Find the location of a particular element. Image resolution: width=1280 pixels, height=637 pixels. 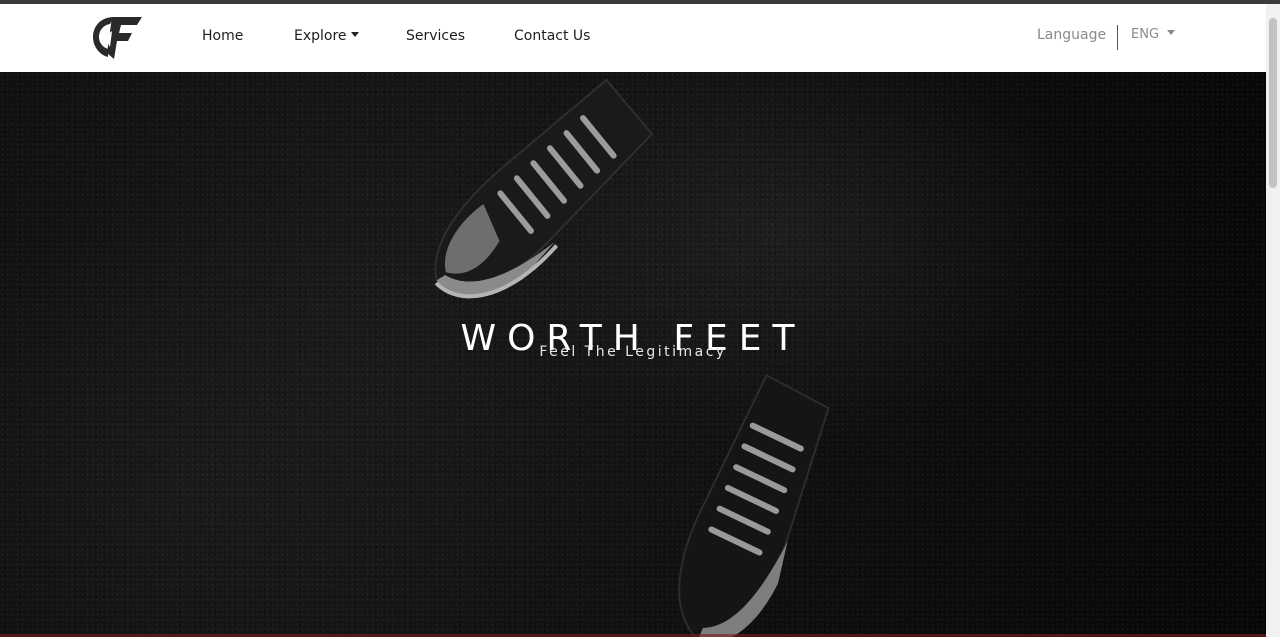

bottom-sneaker-image is located at coordinates (754, 505).